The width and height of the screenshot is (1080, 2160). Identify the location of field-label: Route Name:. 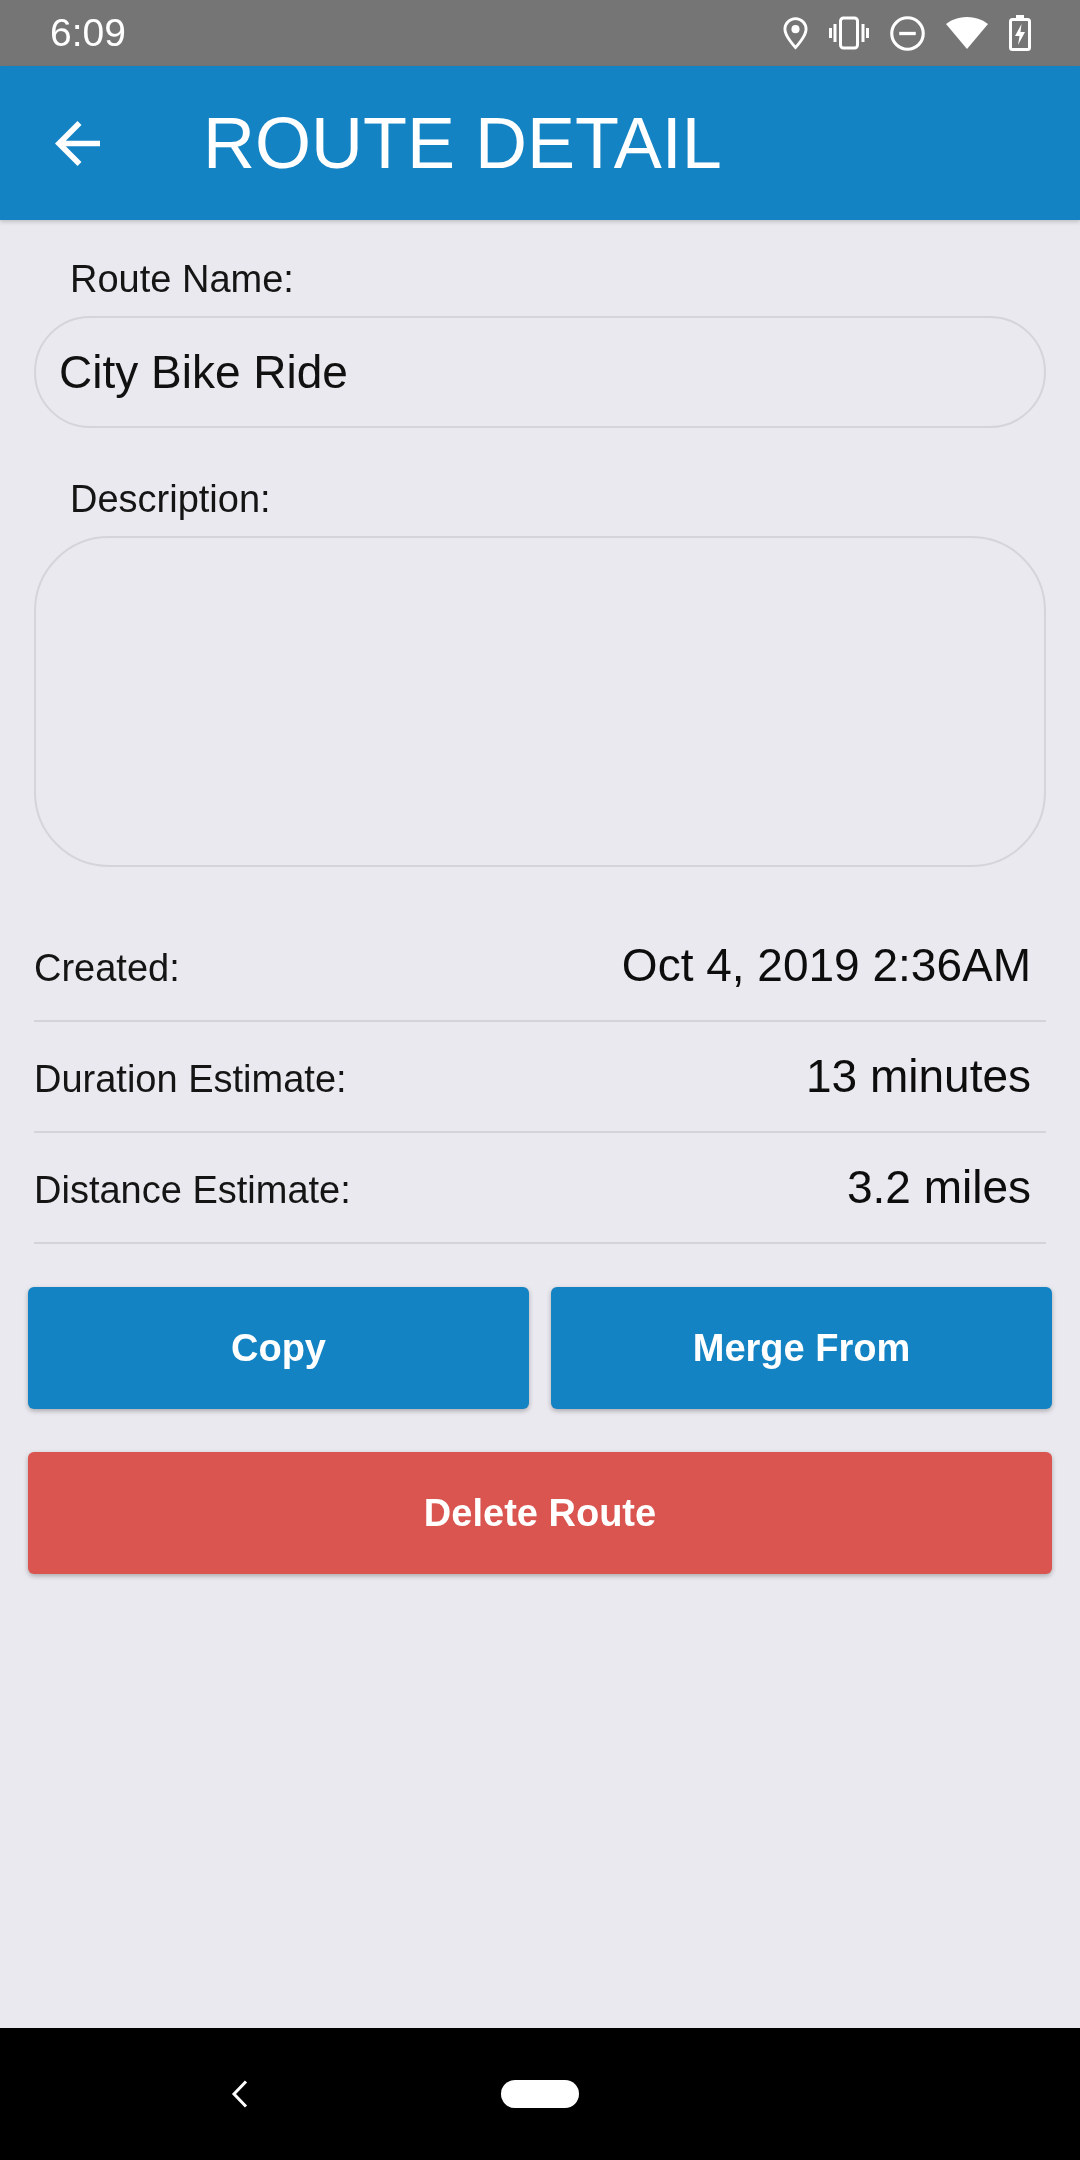
(182, 279).